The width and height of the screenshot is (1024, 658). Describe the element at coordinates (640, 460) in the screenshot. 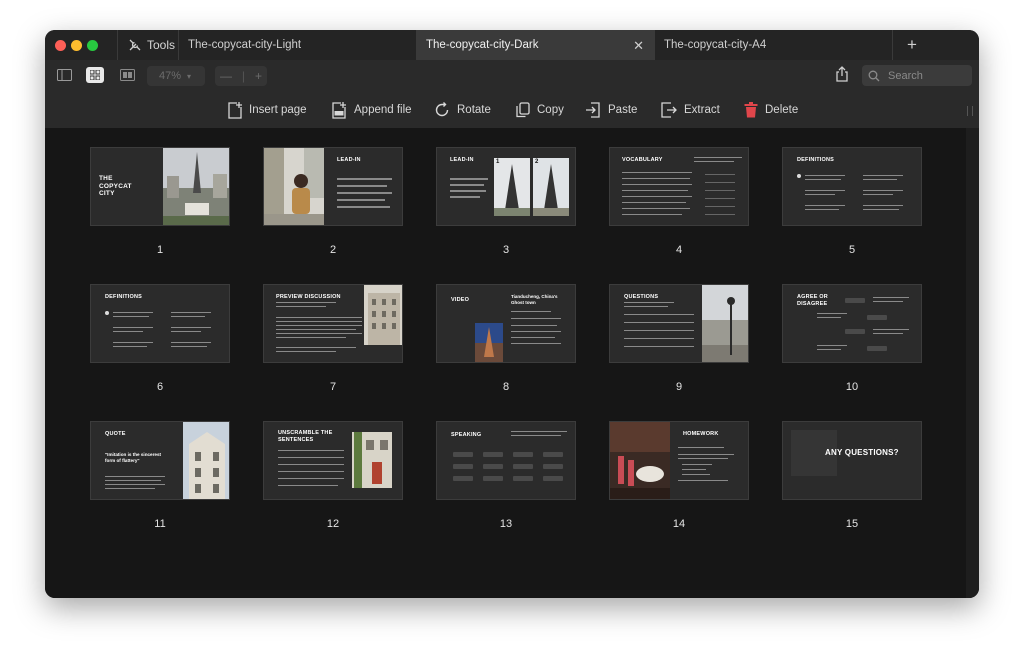

I see `cafe-photo` at that location.